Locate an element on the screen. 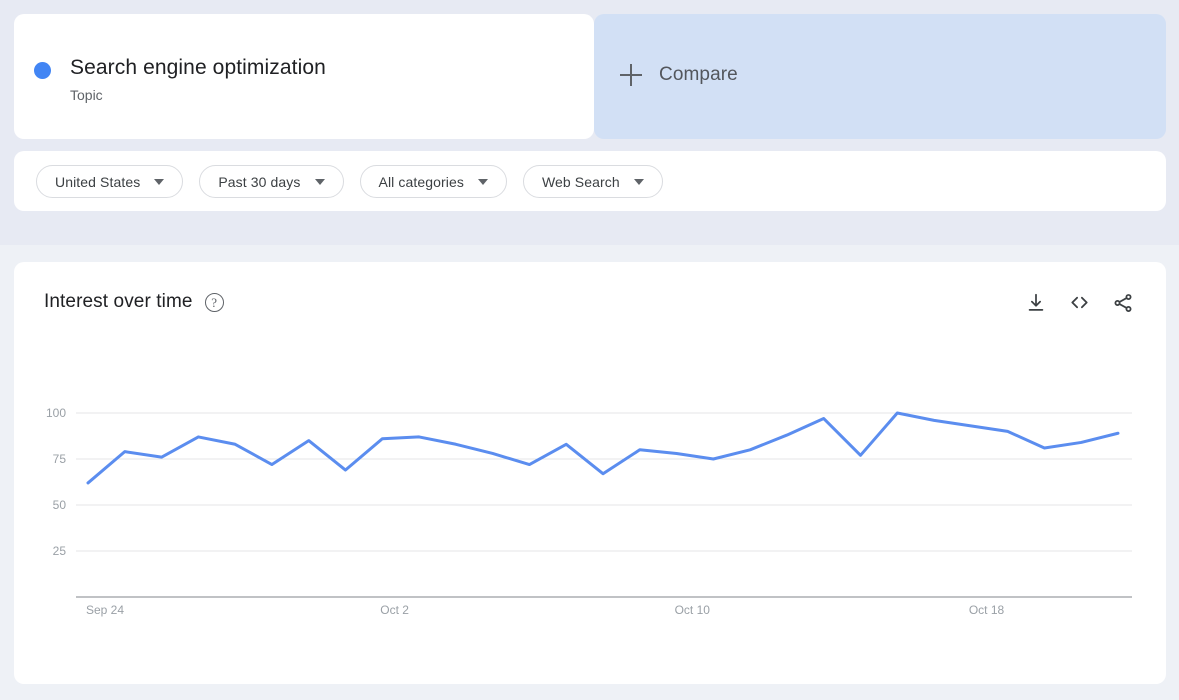  compare-content: Compare is located at coordinates (679, 75).